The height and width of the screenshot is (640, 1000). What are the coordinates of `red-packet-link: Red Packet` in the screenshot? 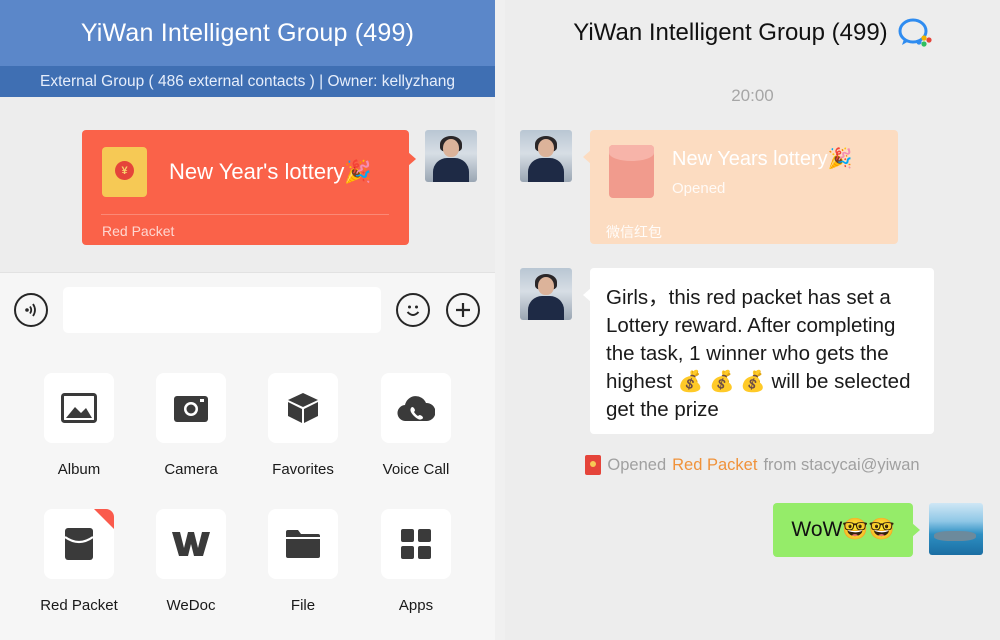 It's located at (714, 465).